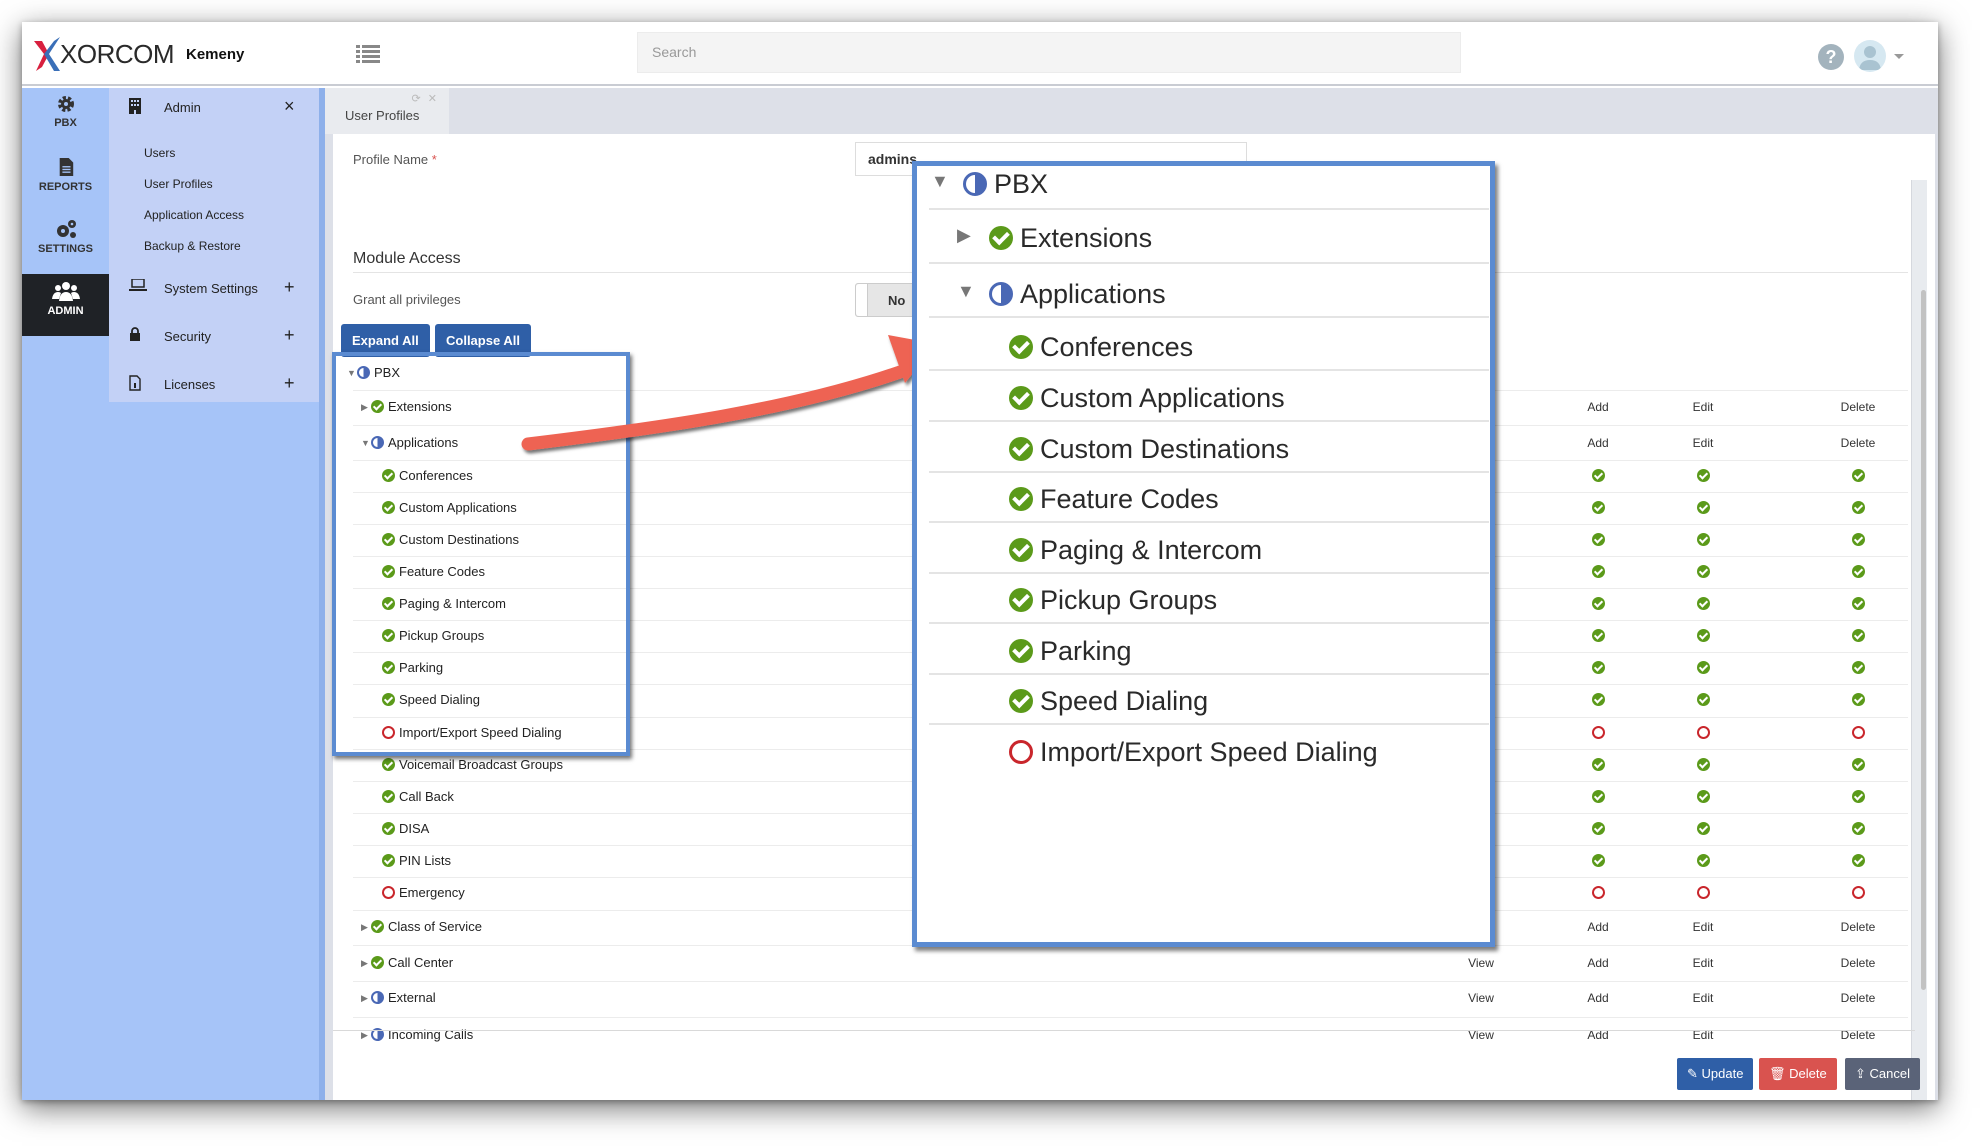  I want to click on callout-node: Conferences, so click(1101, 347).